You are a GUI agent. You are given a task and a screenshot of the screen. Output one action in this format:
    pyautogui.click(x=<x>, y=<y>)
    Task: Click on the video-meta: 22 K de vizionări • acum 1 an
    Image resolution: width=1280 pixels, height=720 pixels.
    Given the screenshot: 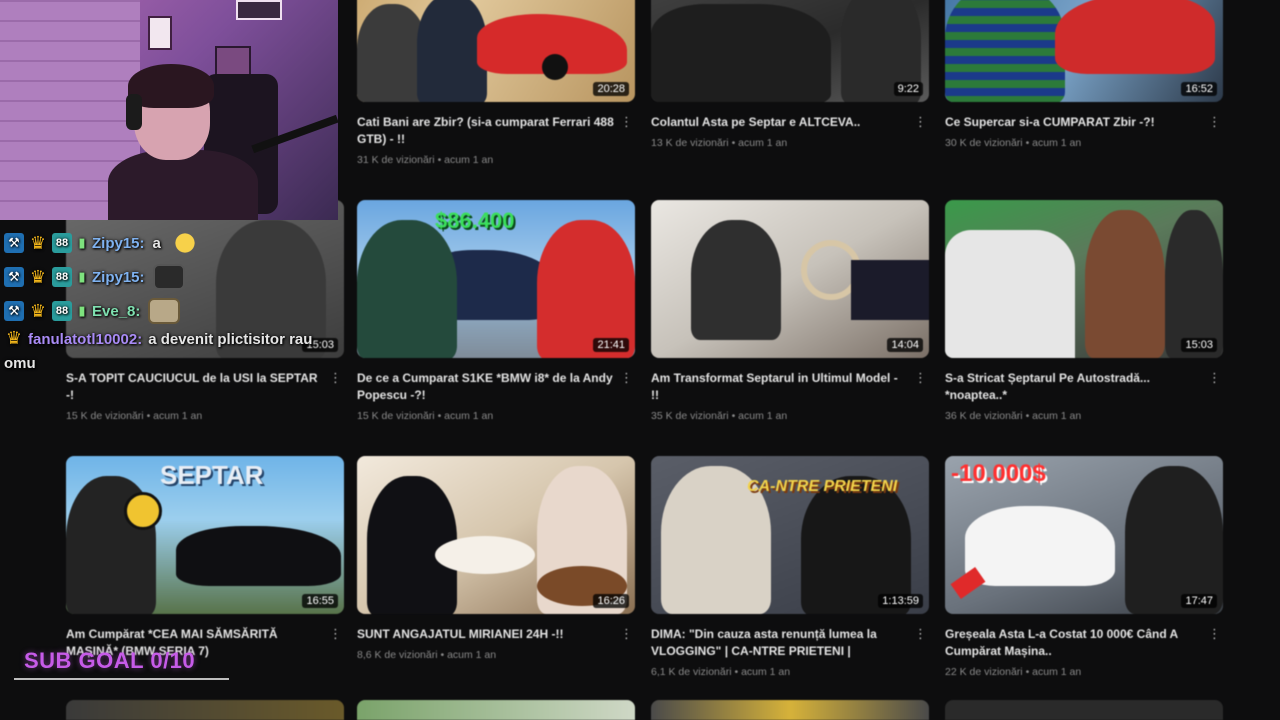 What is the action you would take?
    pyautogui.click(x=1013, y=672)
    